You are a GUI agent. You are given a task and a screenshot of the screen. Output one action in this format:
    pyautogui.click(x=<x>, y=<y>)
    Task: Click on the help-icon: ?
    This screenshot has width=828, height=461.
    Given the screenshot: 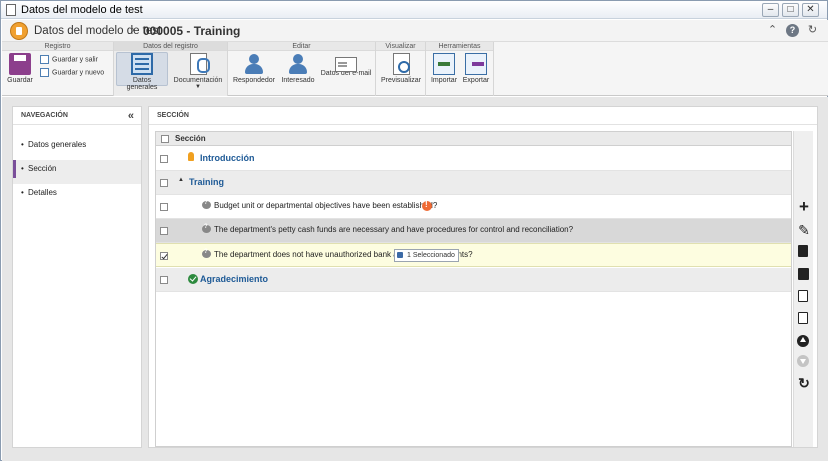 What is the action you would take?
    pyautogui.click(x=792, y=30)
    